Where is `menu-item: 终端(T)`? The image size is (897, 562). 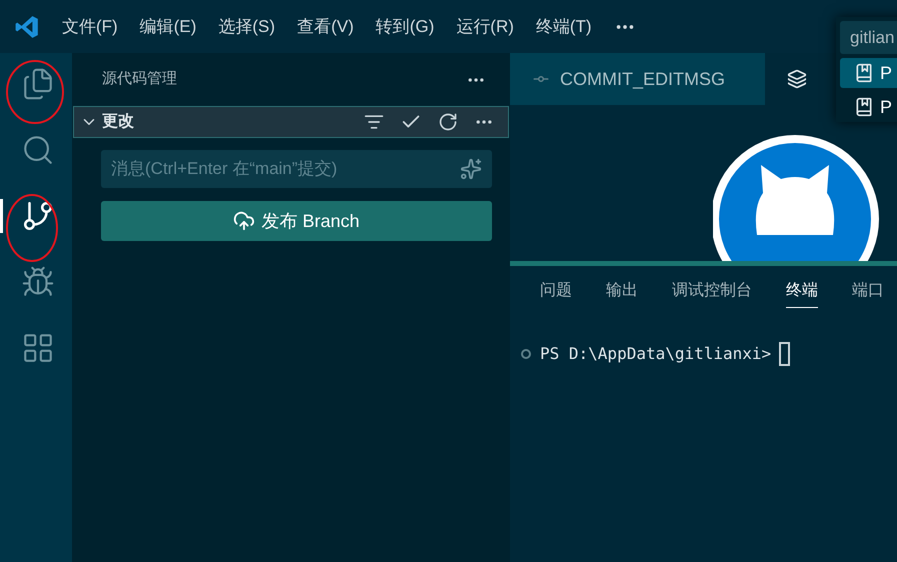
menu-item: 终端(T) is located at coordinates (564, 27).